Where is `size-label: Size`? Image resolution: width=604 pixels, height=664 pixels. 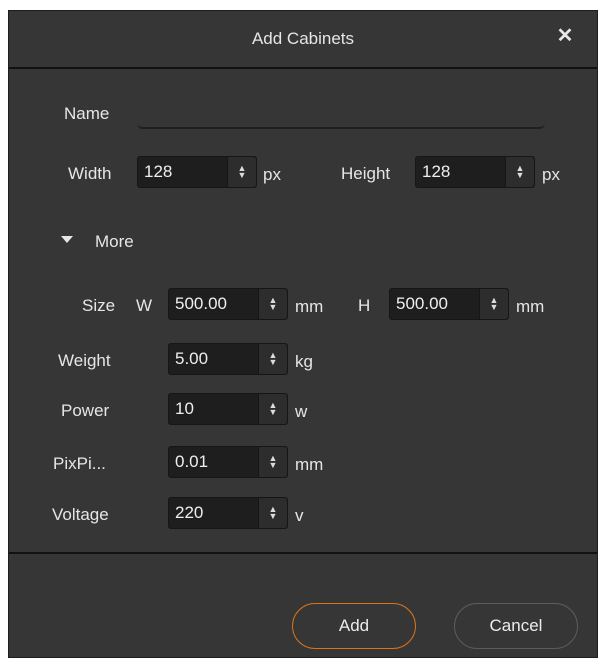
size-label: Size is located at coordinates (99, 305).